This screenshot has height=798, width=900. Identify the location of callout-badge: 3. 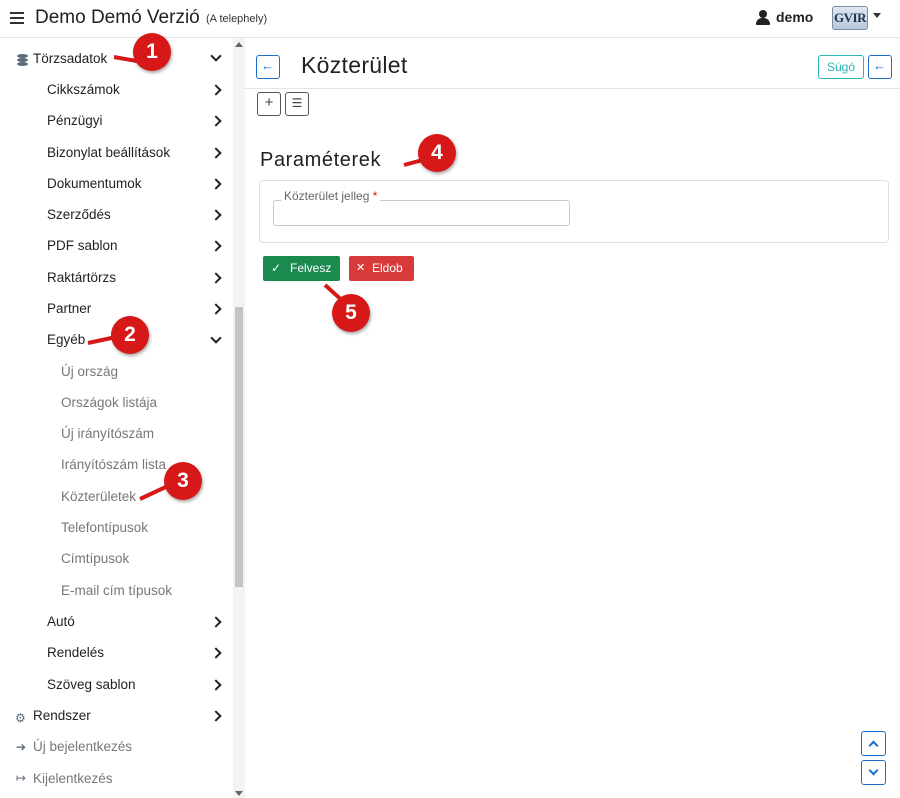
(183, 481).